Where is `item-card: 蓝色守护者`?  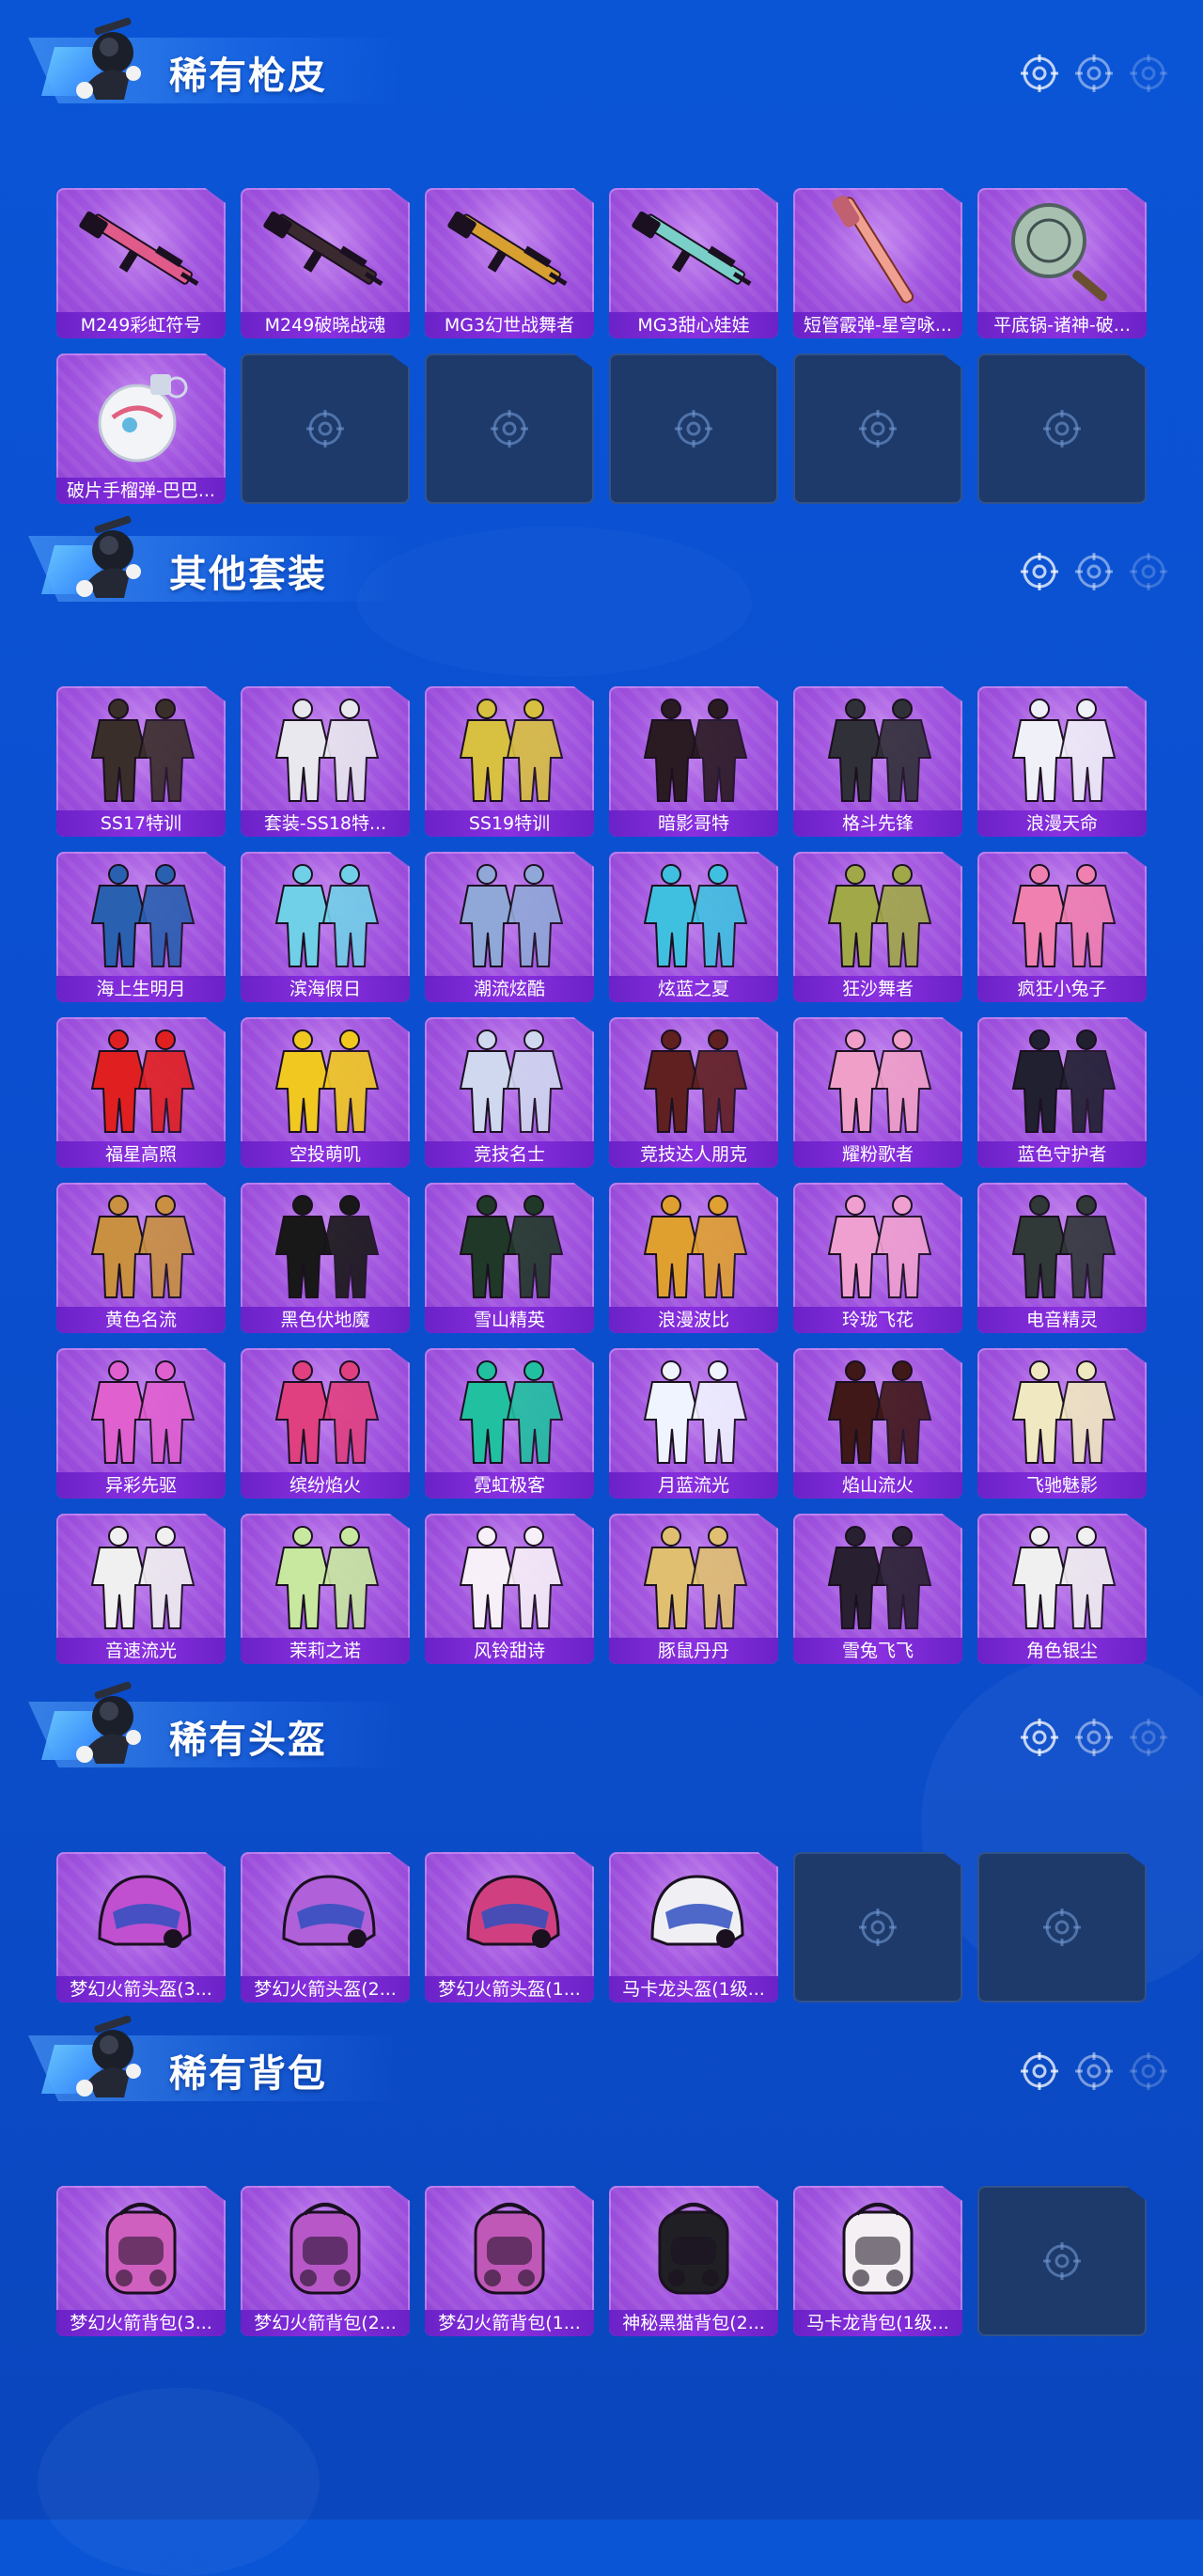 item-card: 蓝色守护者 is located at coordinates (1062, 1093).